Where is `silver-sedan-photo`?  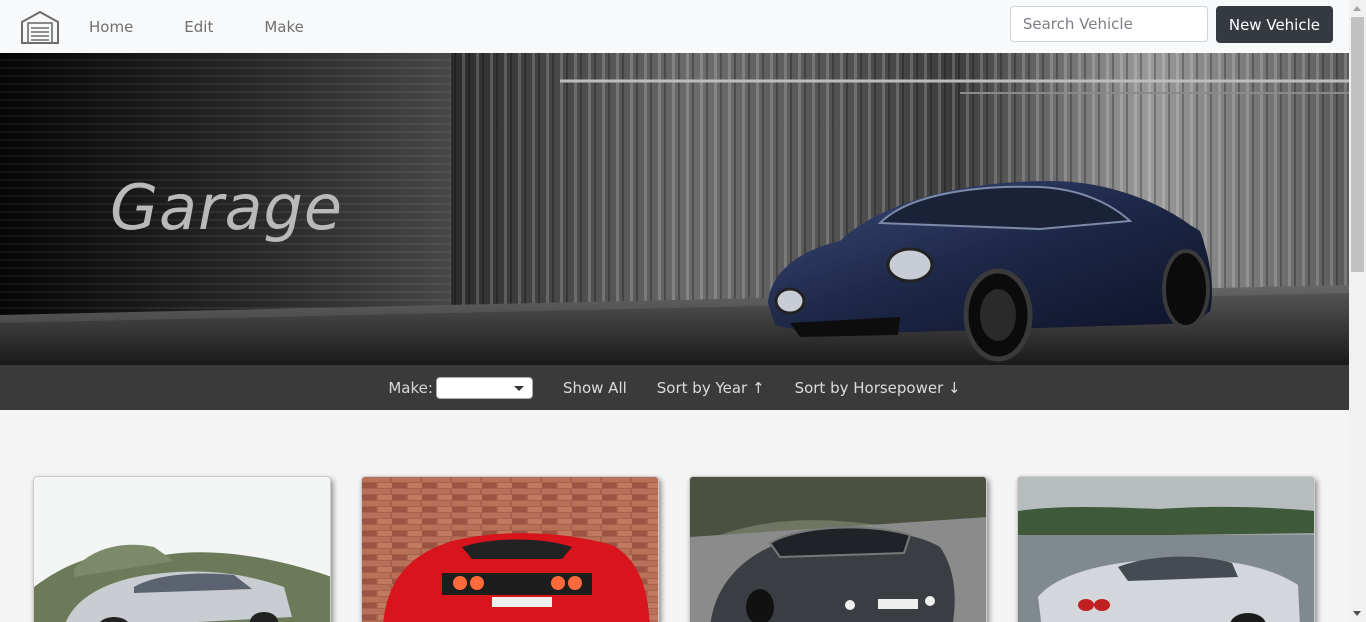
silver-sedan-photo is located at coordinates (182, 549).